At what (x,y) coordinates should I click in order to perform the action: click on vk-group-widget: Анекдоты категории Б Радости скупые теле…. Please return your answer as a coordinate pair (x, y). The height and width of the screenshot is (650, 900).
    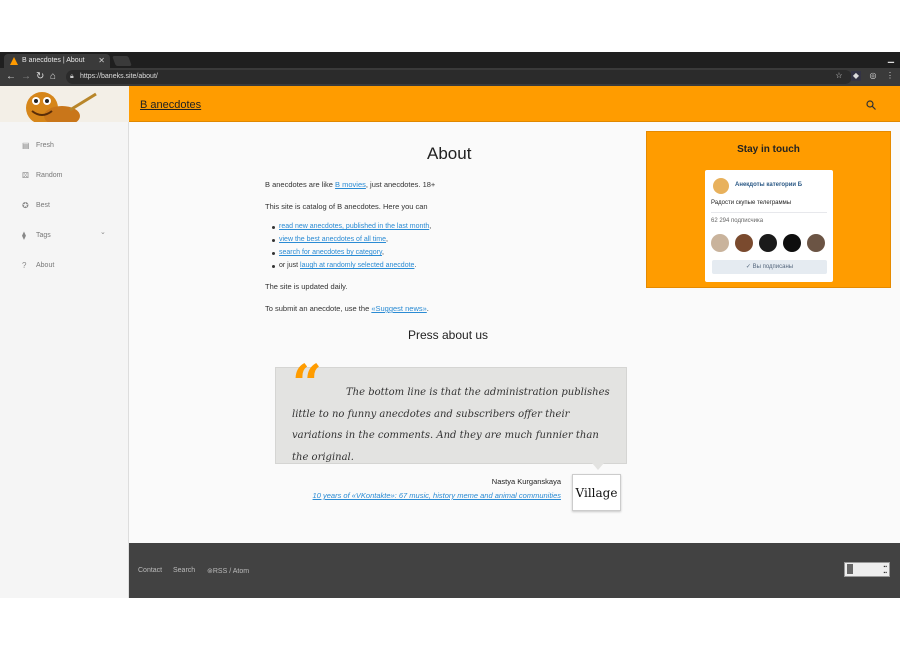
    Looking at the image, I should click on (769, 226).